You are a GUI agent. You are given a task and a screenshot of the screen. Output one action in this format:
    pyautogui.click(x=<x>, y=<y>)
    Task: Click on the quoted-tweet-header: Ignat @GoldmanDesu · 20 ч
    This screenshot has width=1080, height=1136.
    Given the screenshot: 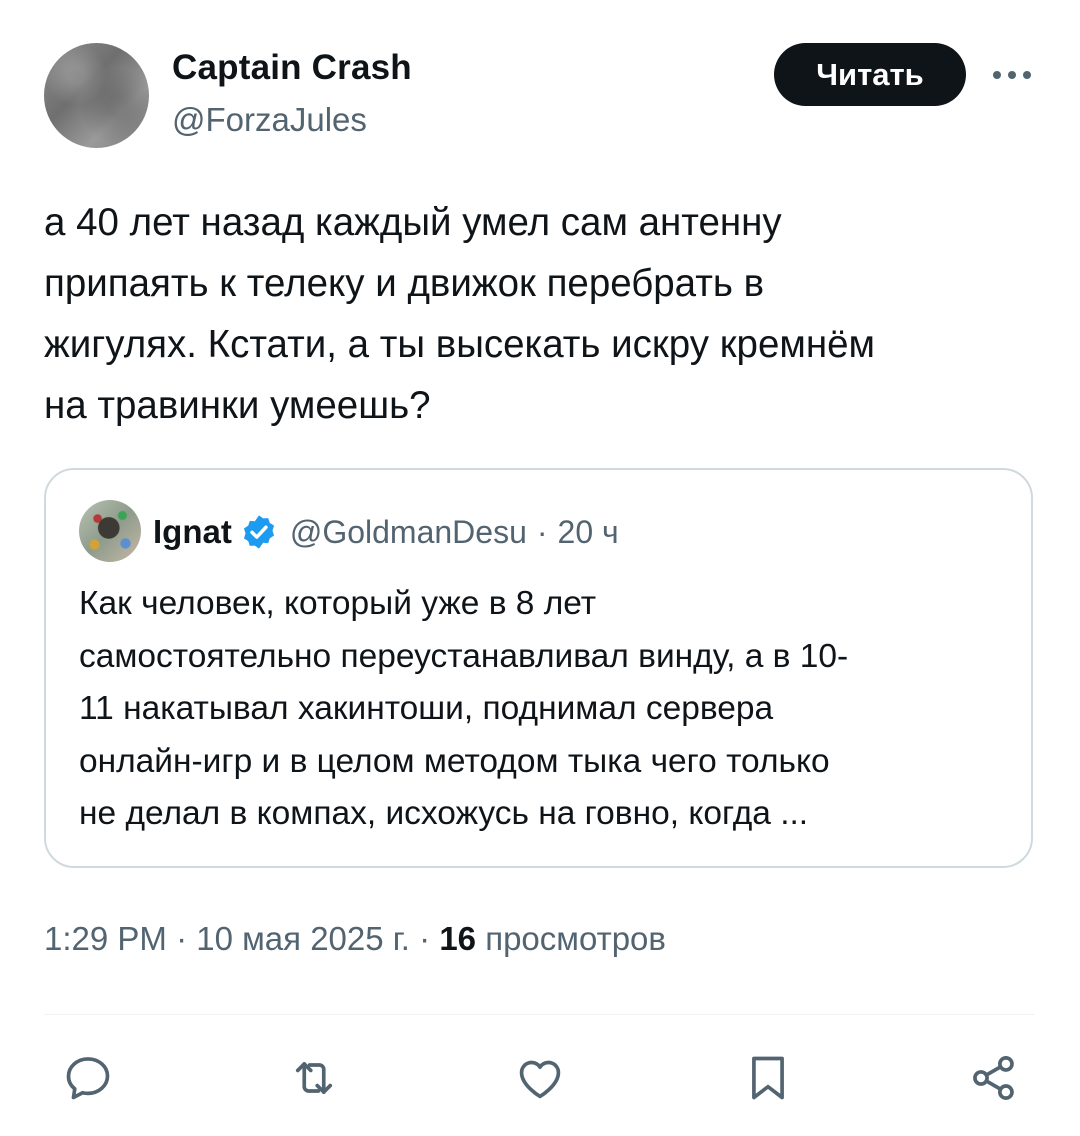 What is the action you would take?
    pyautogui.click(x=386, y=532)
    